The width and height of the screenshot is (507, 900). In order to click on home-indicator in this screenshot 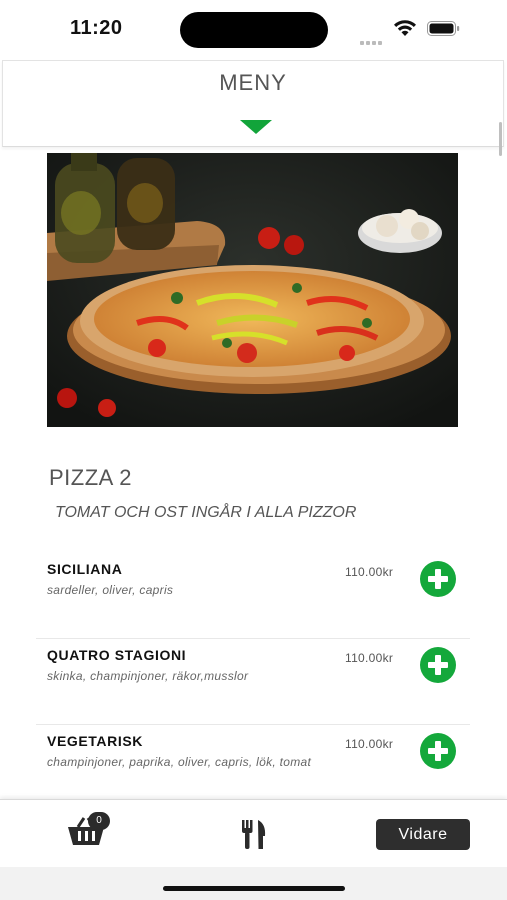, I will do `click(254, 888)`.